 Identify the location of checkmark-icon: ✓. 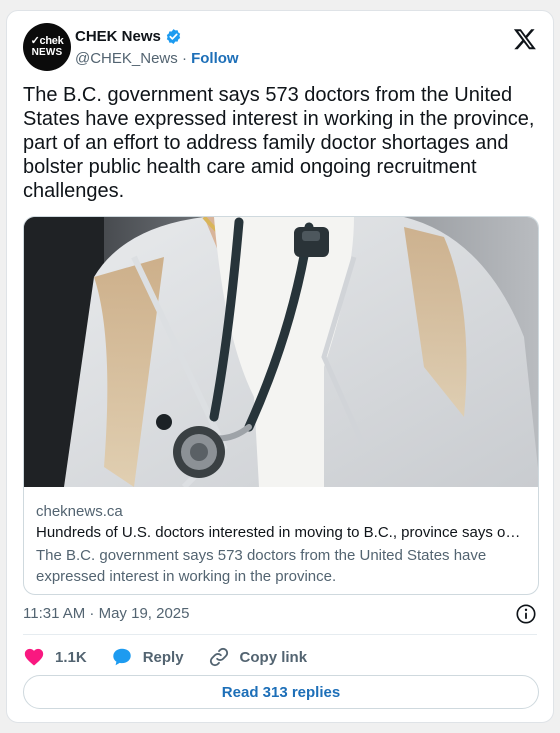
(35, 41).